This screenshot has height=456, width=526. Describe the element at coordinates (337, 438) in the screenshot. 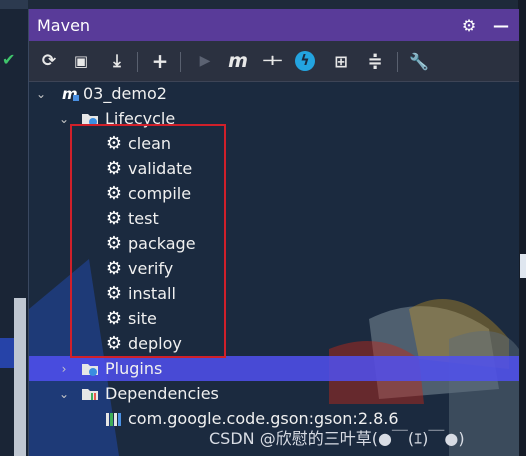

I see `watermark: CSDN @欣慰的三叶草(●￣(ｴ)￣●)` at that location.